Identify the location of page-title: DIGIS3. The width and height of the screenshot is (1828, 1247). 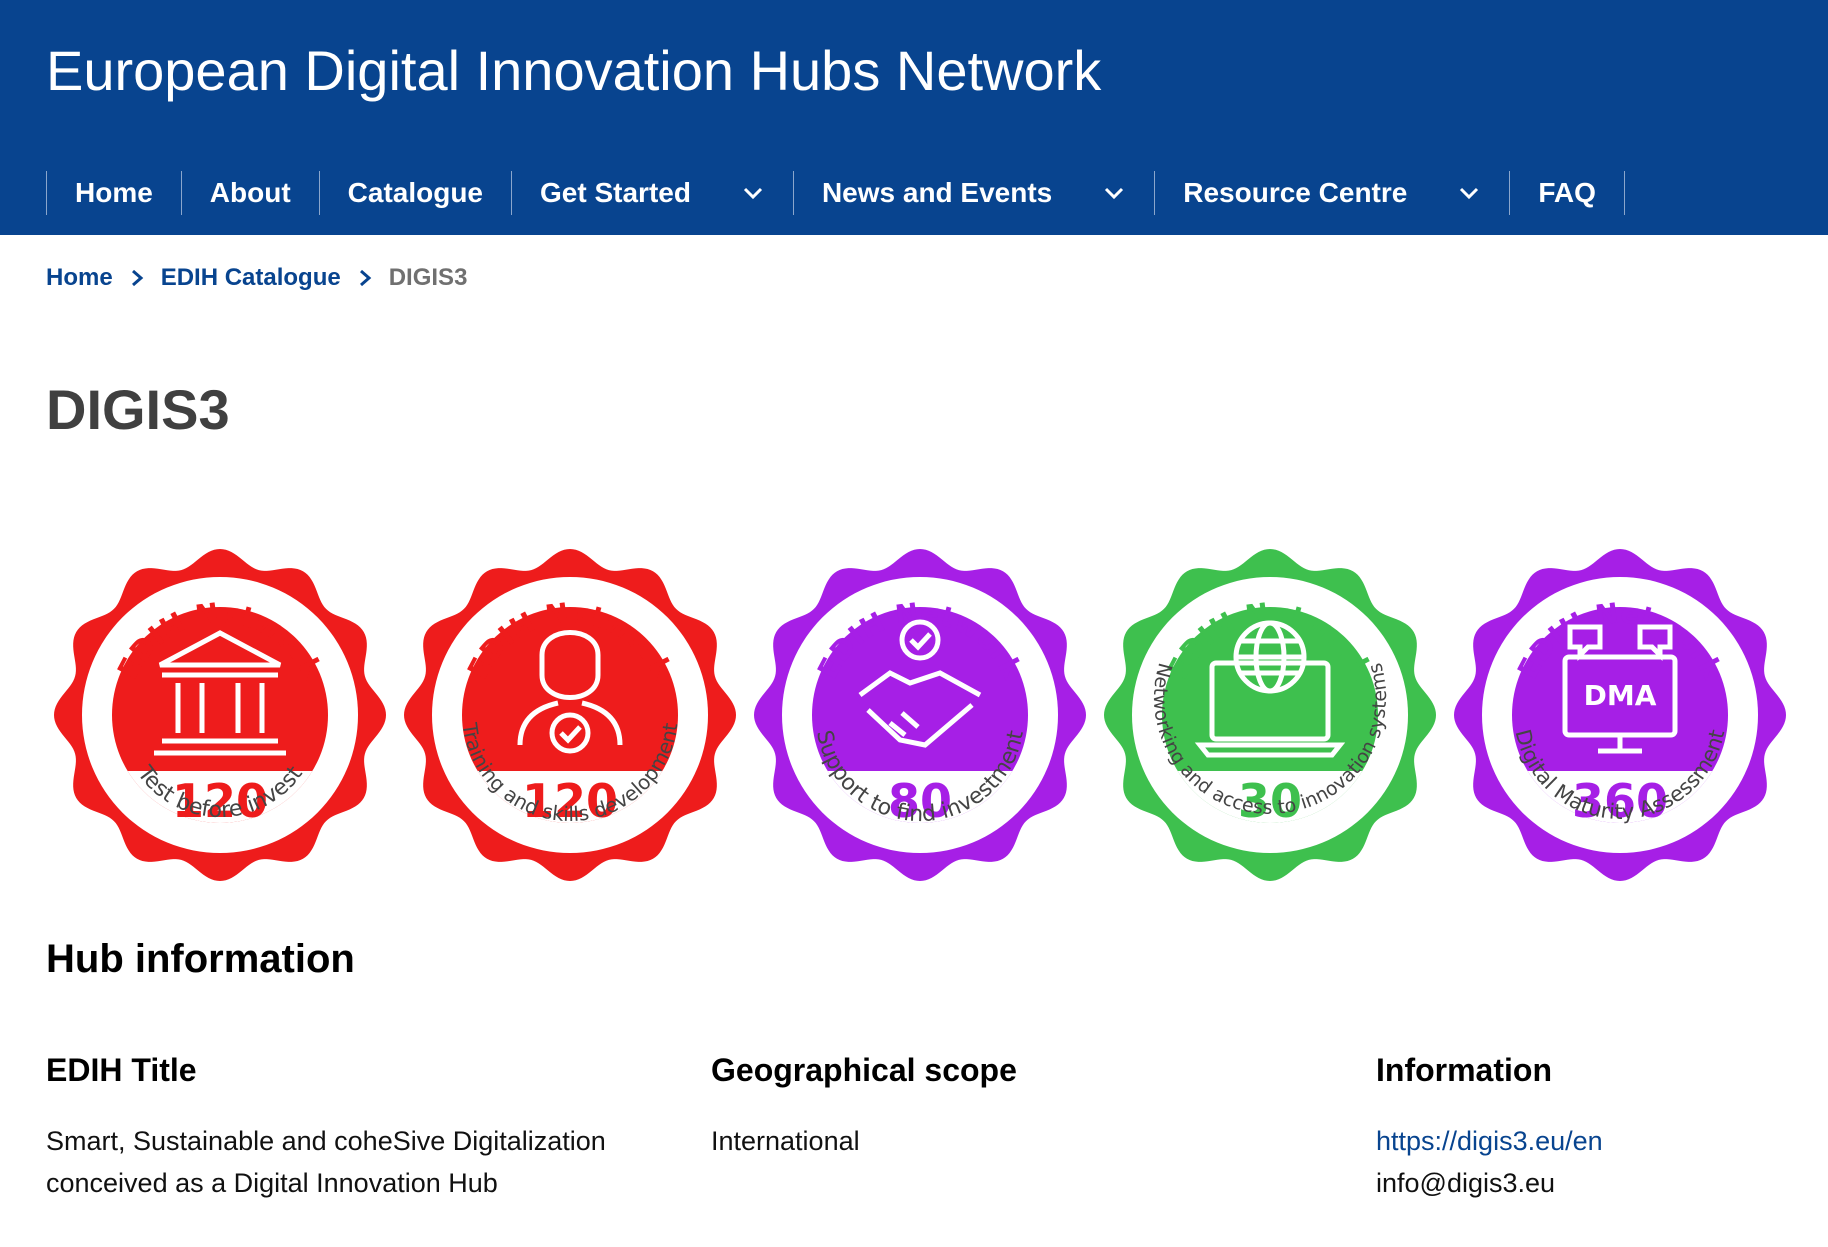
(138, 409).